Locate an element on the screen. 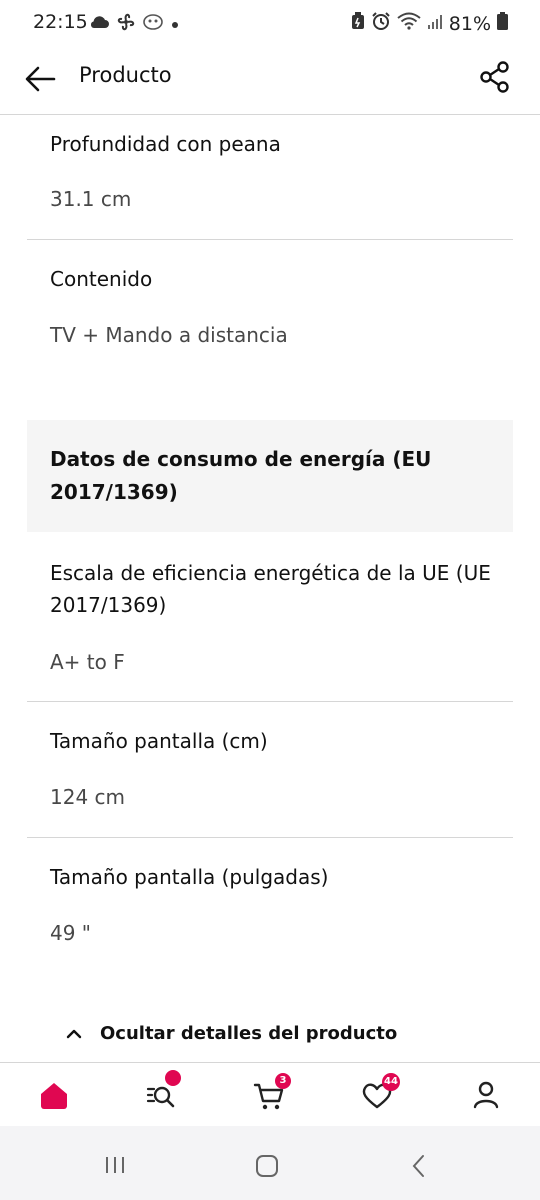  battery-icon is located at coordinates (502, 23).